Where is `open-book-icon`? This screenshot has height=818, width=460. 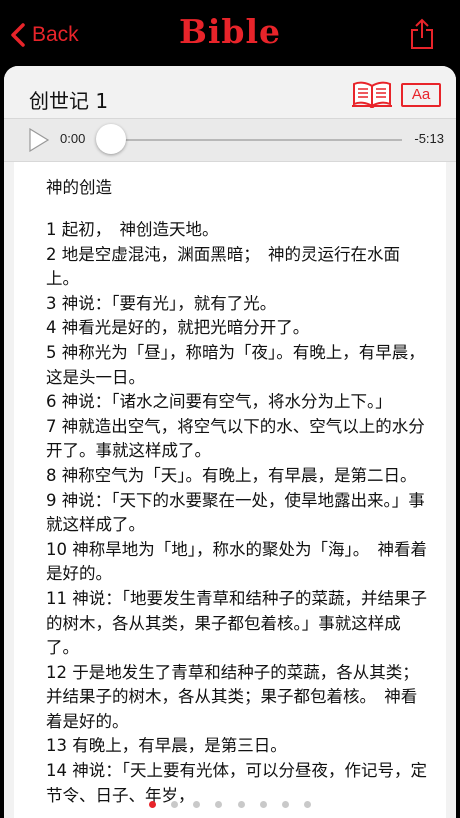
open-book-icon is located at coordinates (372, 95).